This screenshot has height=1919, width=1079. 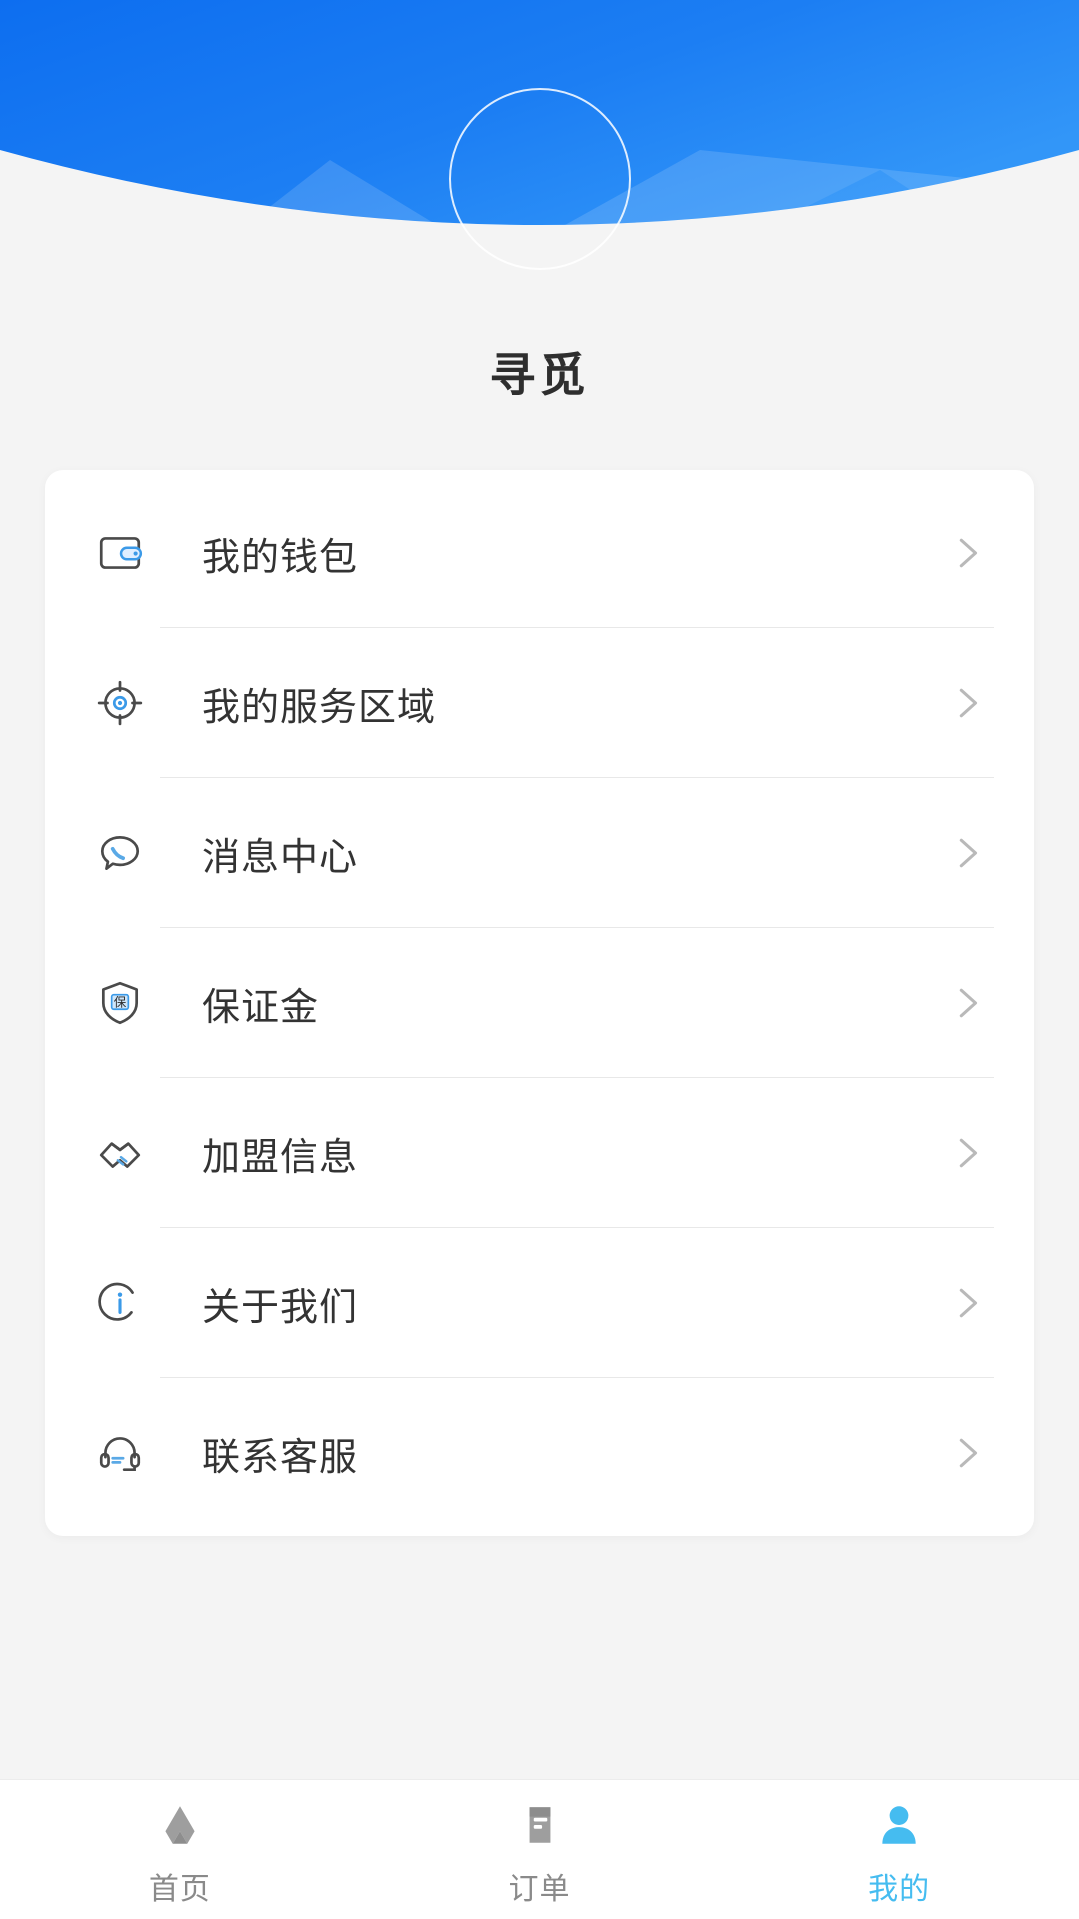 What do you see at coordinates (899, 1825) in the screenshot?
I see `person-icon` at bounding box center [899, 1825].